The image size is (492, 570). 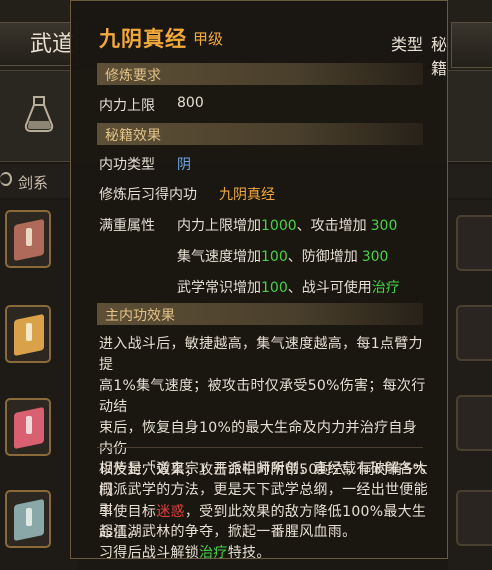 What do you see at coordinates (39, 115) in the screenshot?
I see `flask-icon` at bounding box center [39, 115].